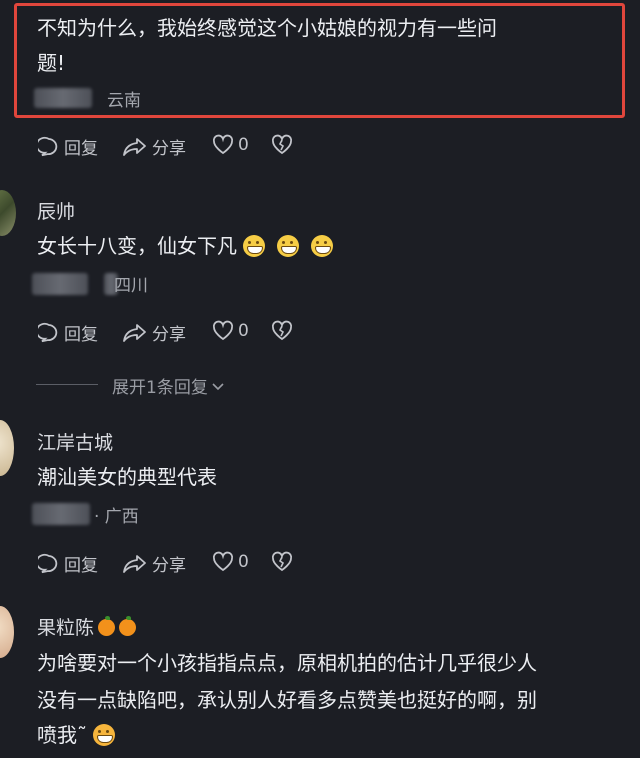  I want to click on comment-text-content: 女长十八变，仙女下凡, so click(137, 246).